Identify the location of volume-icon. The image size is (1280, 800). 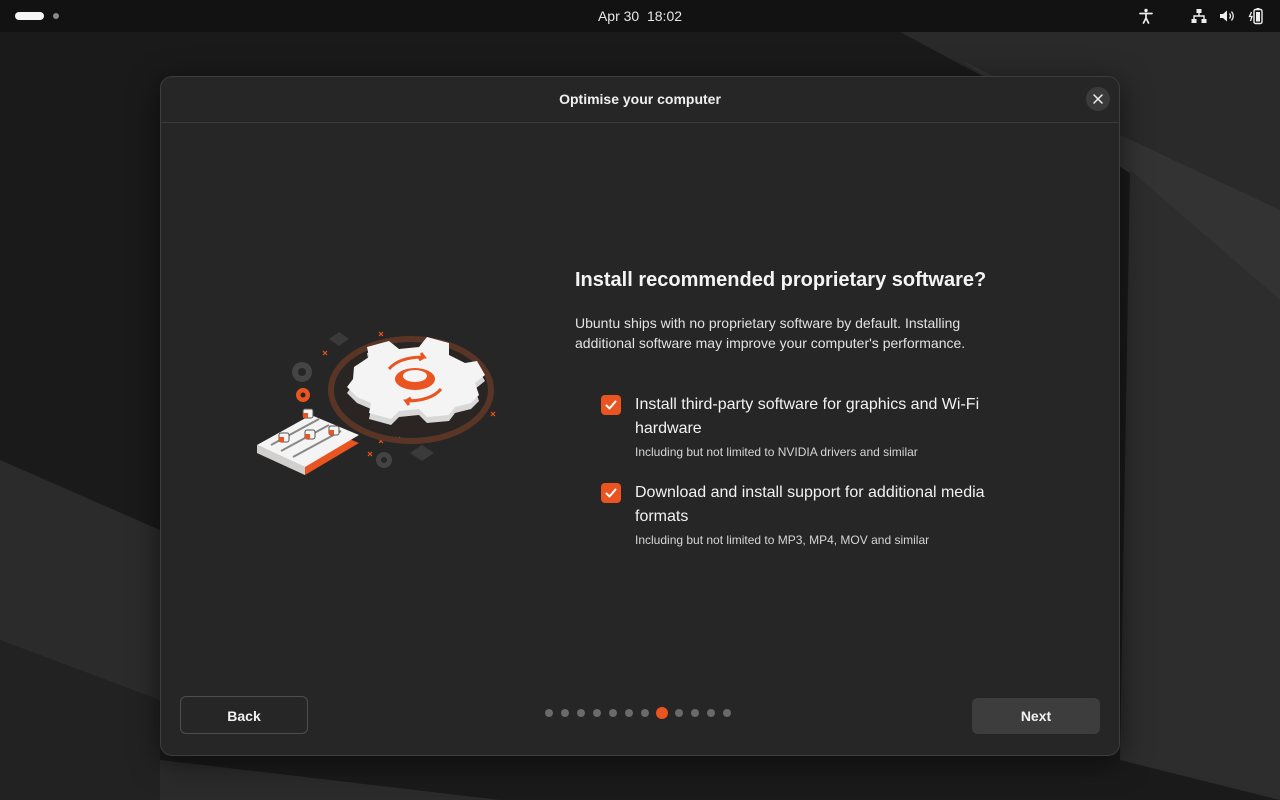
(1227, 16).